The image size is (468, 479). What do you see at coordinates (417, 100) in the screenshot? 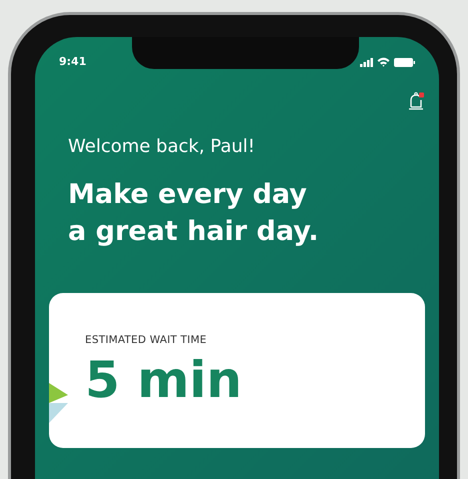
I see `notification-bell-icon` at bounding box center [417, 100].